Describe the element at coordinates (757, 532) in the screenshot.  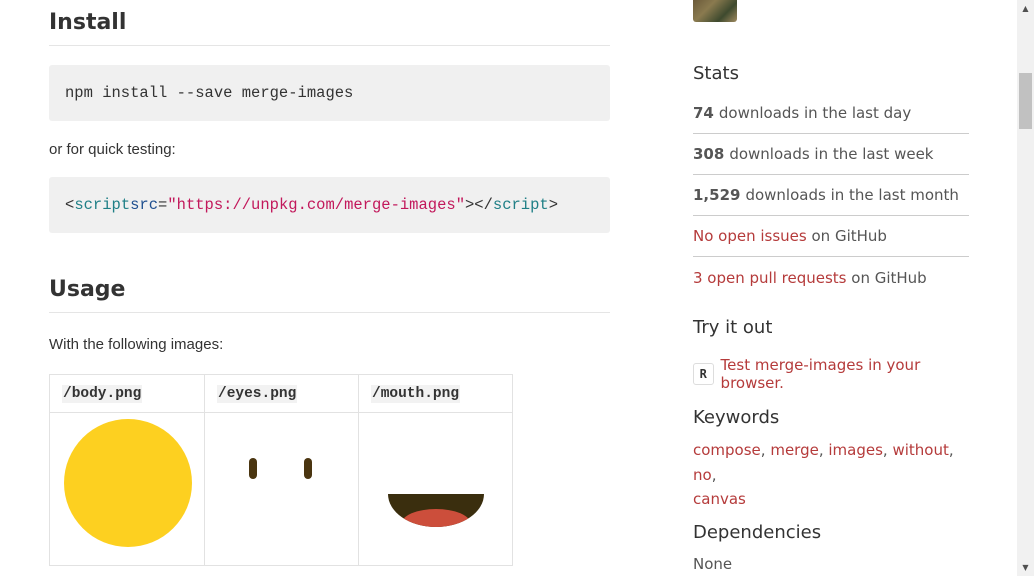
I see `dependencies-heading: Dependencies` at that location.